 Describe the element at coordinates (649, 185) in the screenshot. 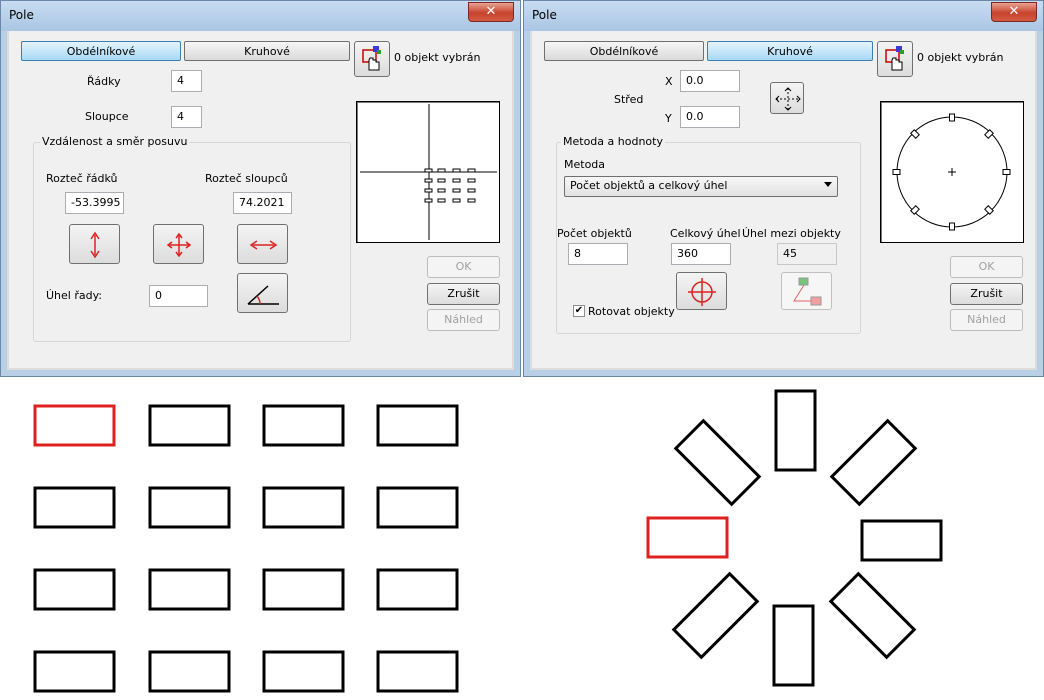

I see `method-select-value: Počet objektů a celkový úhel` at that location.